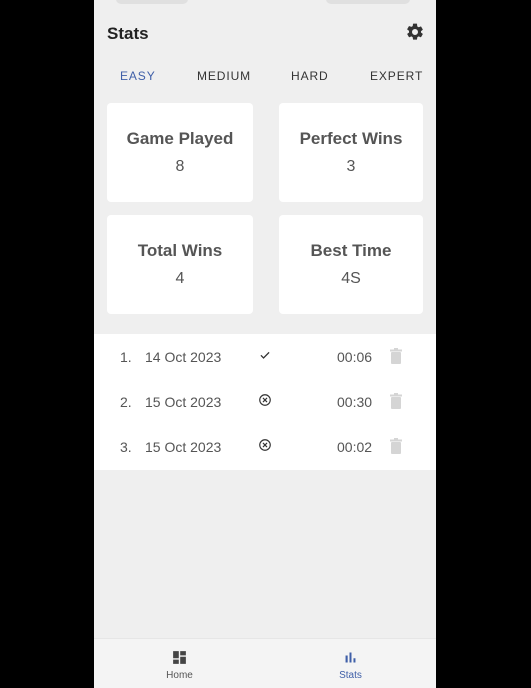 The width and height of the screenshot is (531, 688). Describe the element at coordinates (351, 264) in the screenshot. I see `stat-card-best-time: Best Time 4S` at that location.